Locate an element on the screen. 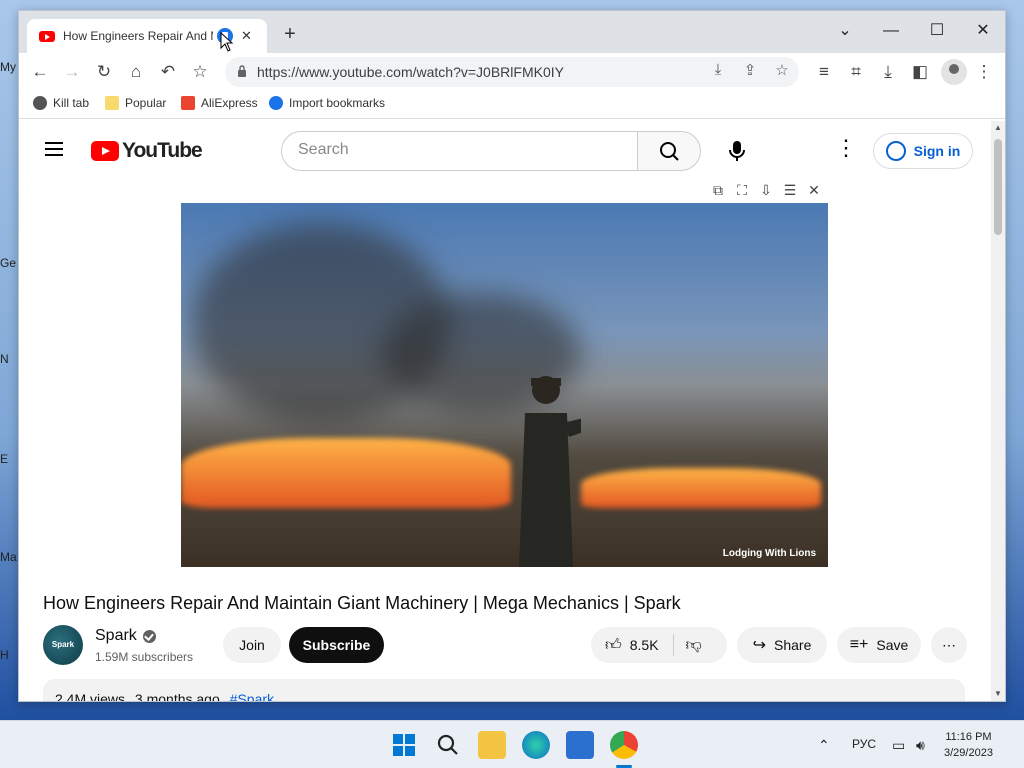 The height and width of the screenshot is (768, 1024). channel-name: Spark is located at coordinates (125, 636).